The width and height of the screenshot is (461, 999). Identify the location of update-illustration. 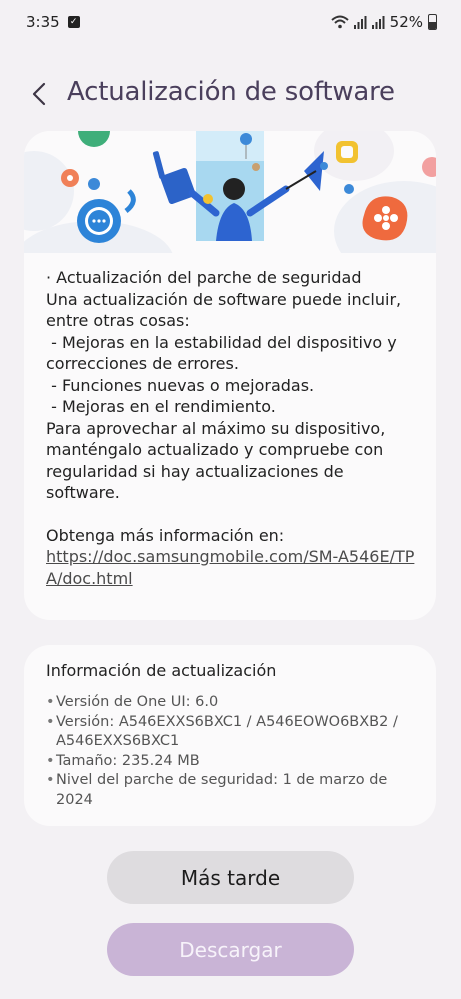
(230, 192).